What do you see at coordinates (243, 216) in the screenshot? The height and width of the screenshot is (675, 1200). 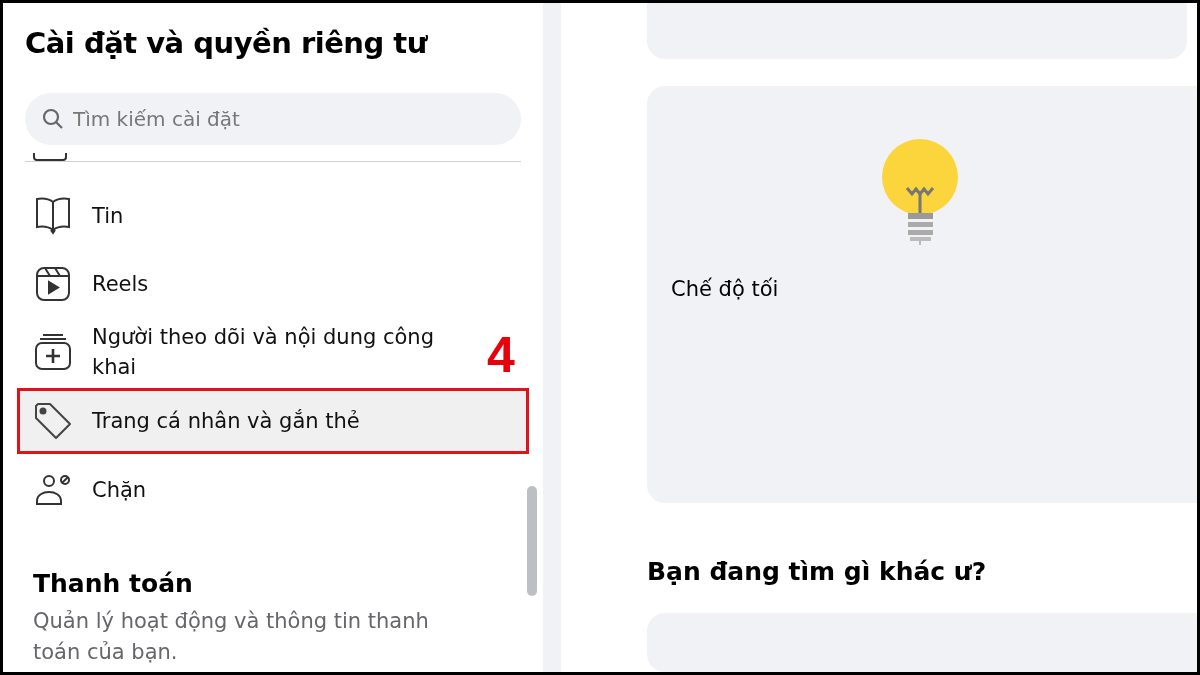 I see `settings-menu-item: Tin` at bounding box center [243, 216].